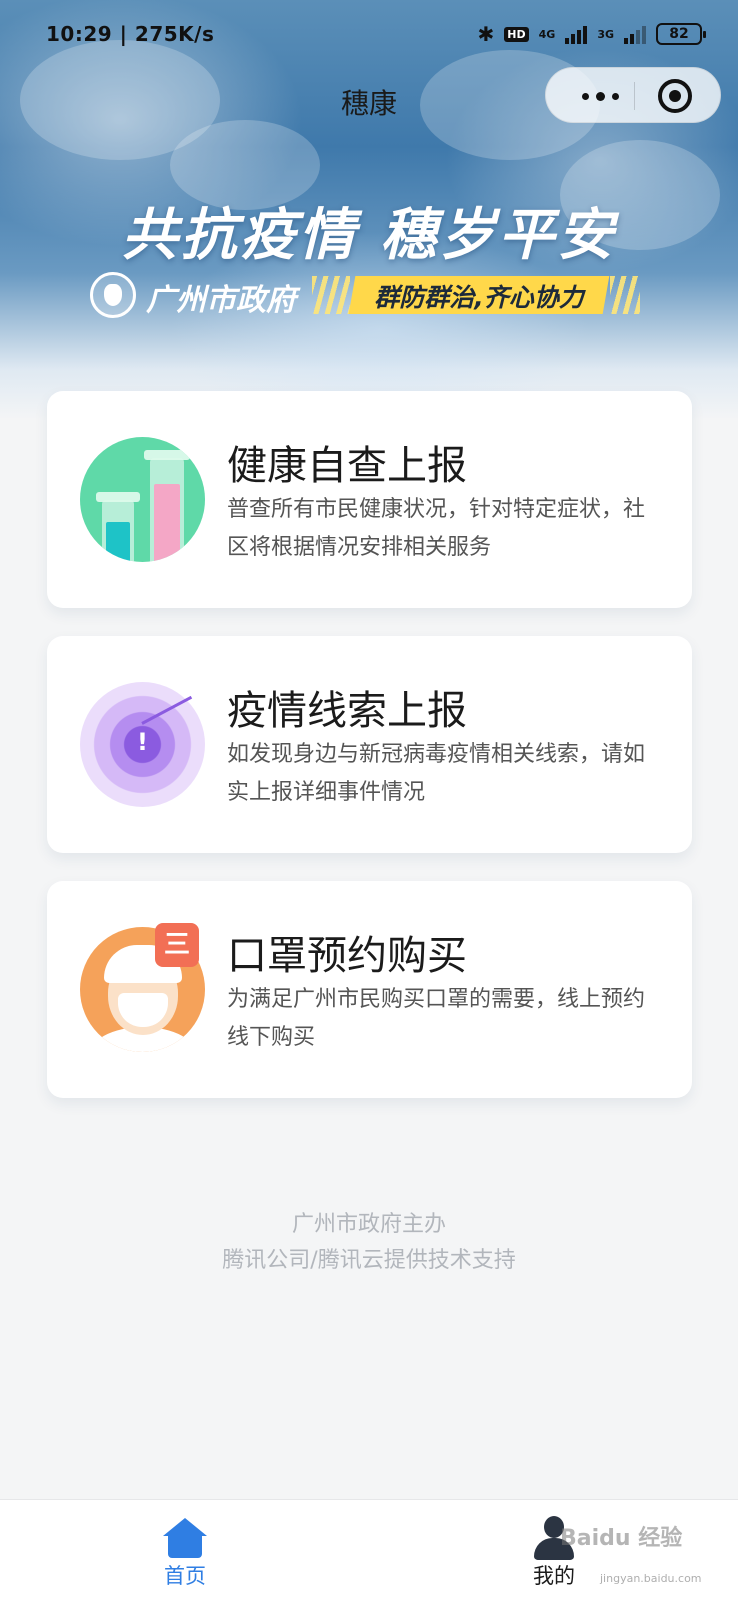 The image size is (738, 1600). What do you see at coordinates (436, 773) in the screenshot?
I see `card-description: 如发现身边与新冠病毒疫情相关线索，请如实上报详细事件情况` at bounding box center [436, 773].